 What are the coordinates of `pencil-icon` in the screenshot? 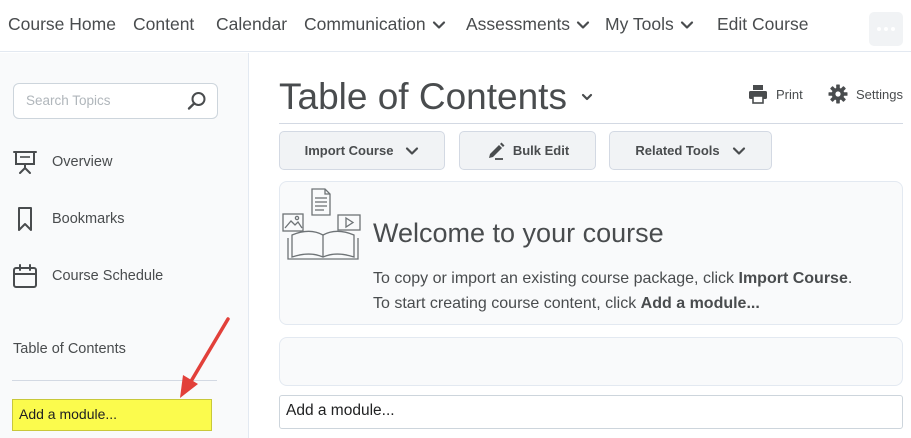 It's located at (496, 151).